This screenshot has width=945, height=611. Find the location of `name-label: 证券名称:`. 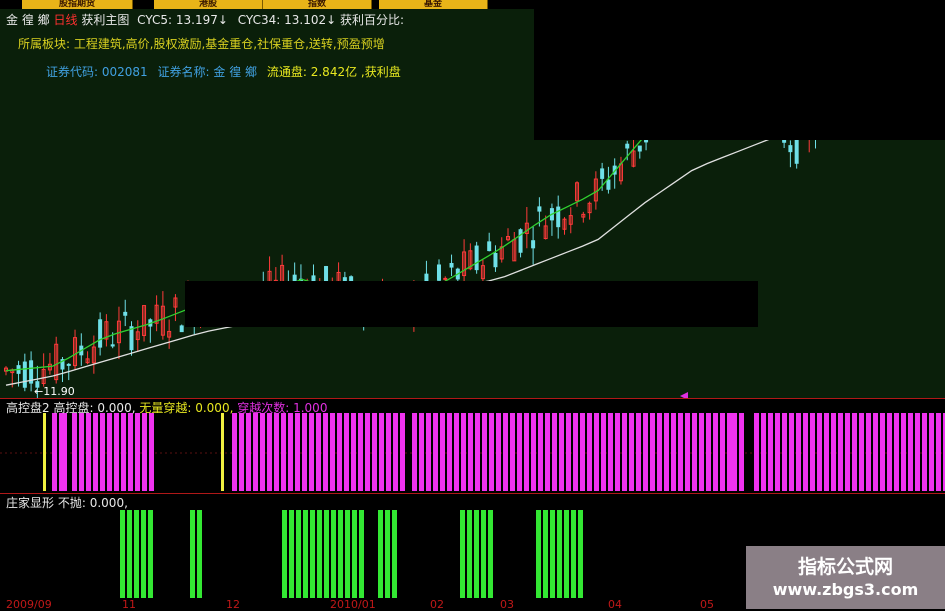

name-label: 证券名称: is located at coordinates (183, 72).